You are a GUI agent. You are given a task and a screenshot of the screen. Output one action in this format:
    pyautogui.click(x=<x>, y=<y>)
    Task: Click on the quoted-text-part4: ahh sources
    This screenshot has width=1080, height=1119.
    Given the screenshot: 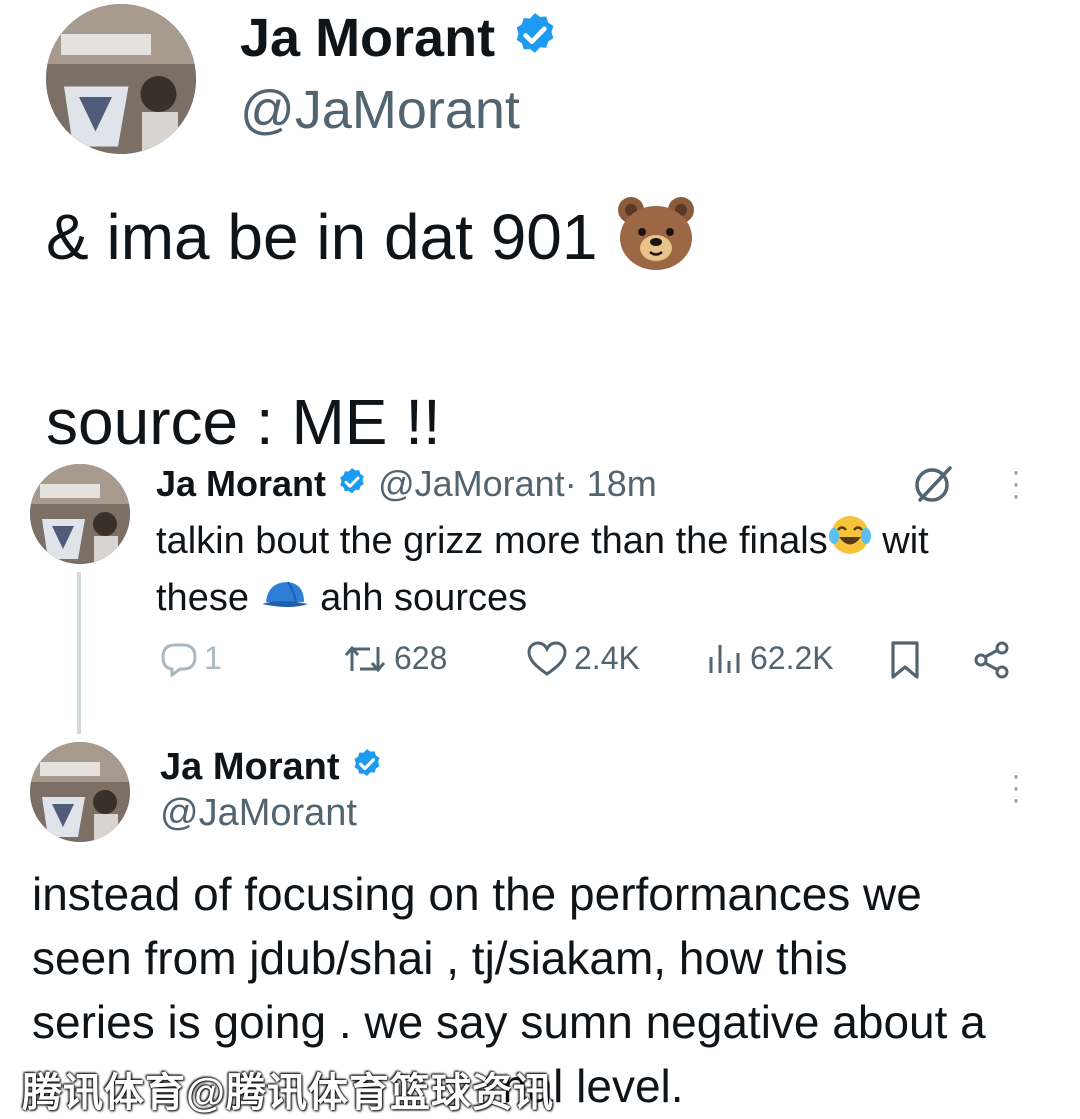 What is the action you would take?
    pyautogui.click(x=418, y=598)
    